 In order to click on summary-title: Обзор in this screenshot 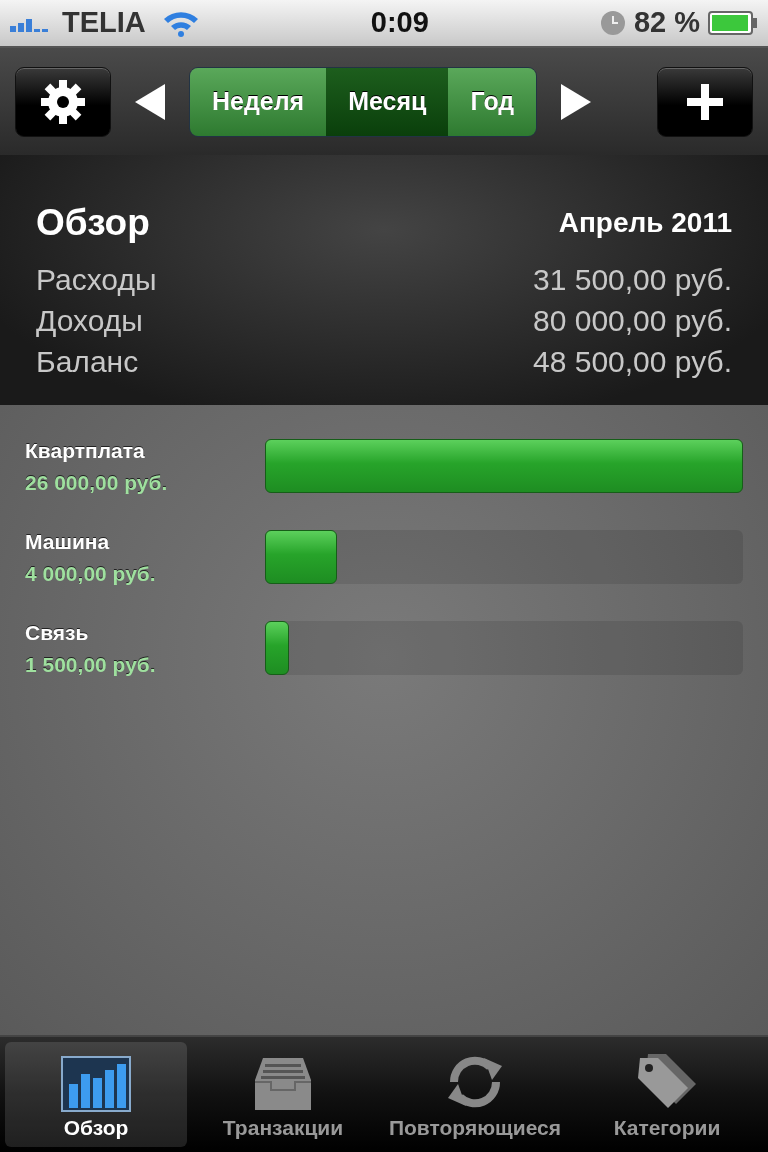, I will do `click(93, 223)`.